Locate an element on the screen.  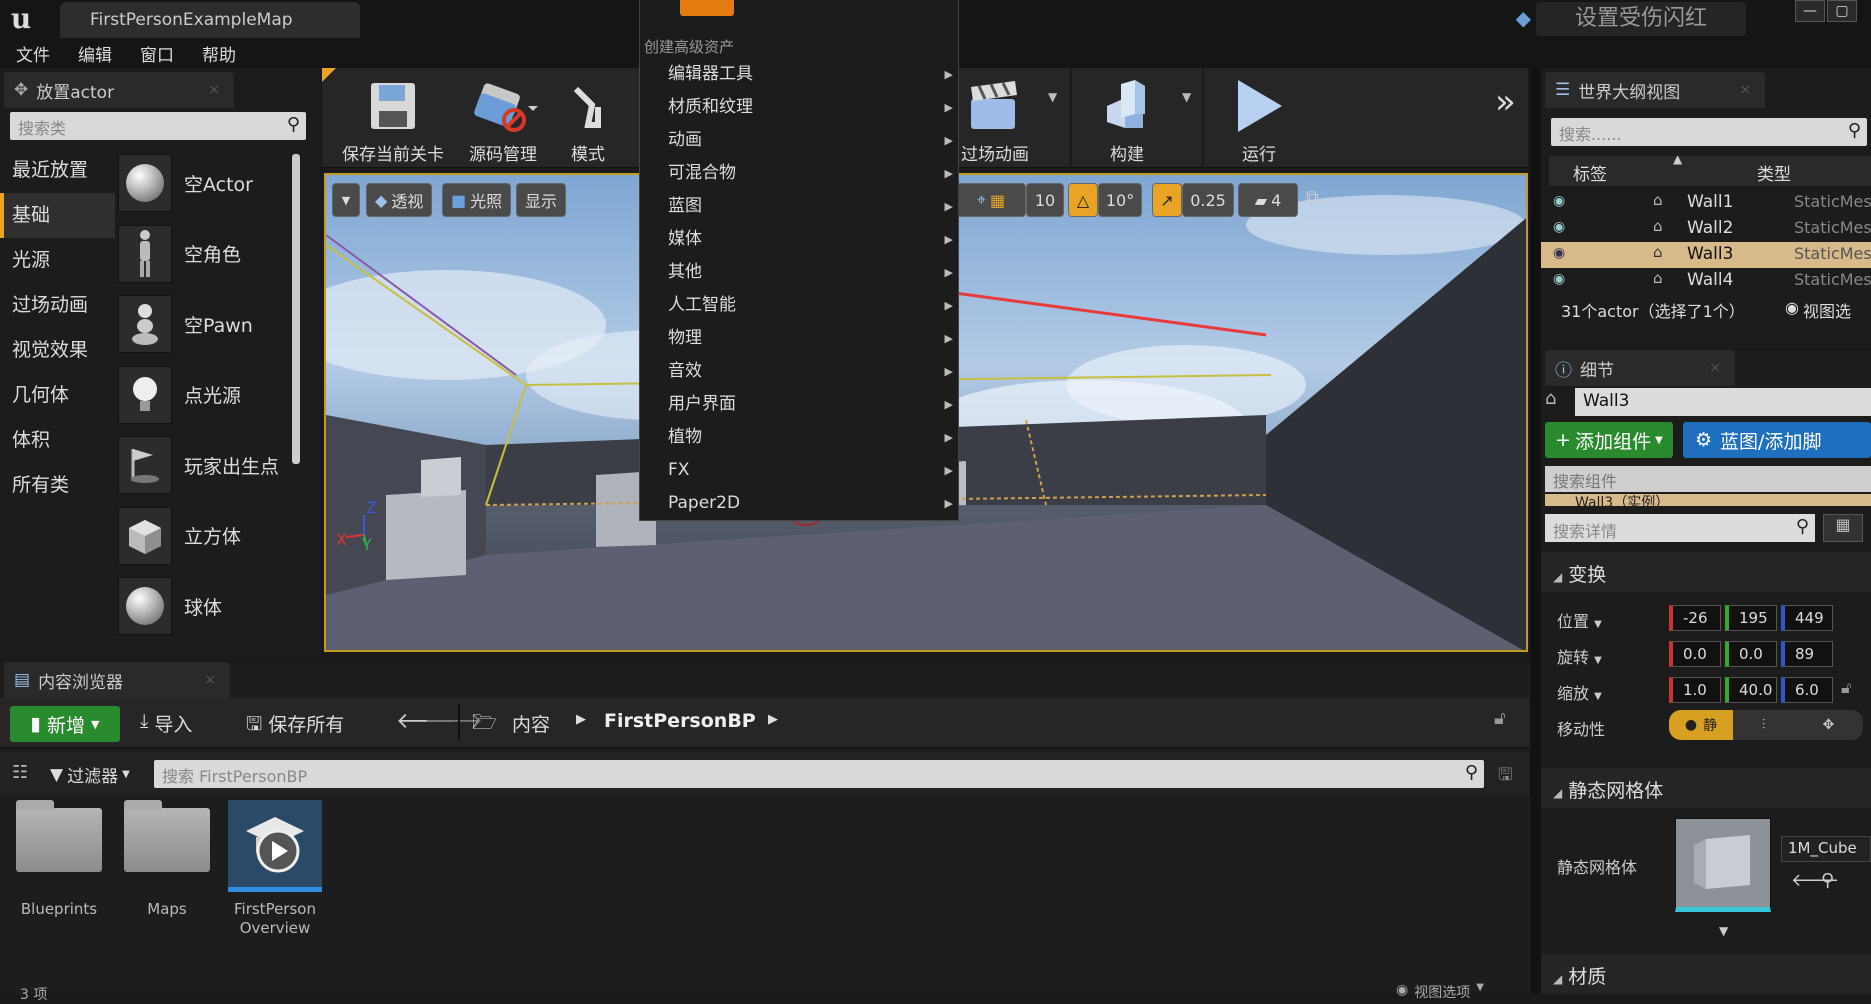
lighting-button: ■ 光照 is located at coordinates (477, 200).